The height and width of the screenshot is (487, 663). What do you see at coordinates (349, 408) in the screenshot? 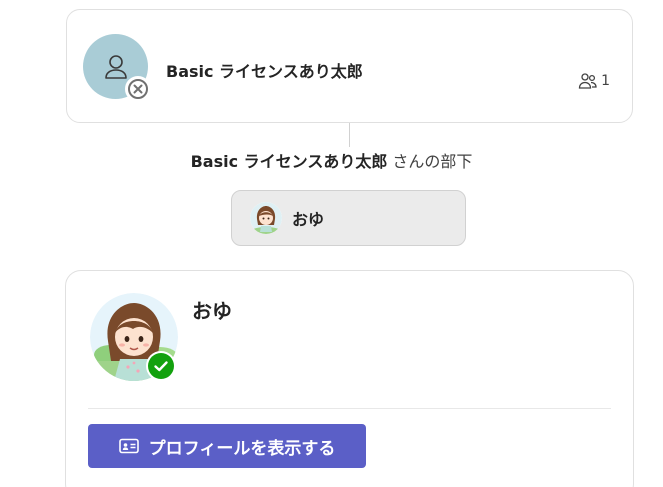
I see `card-divider` at bounding box center [349, 408].